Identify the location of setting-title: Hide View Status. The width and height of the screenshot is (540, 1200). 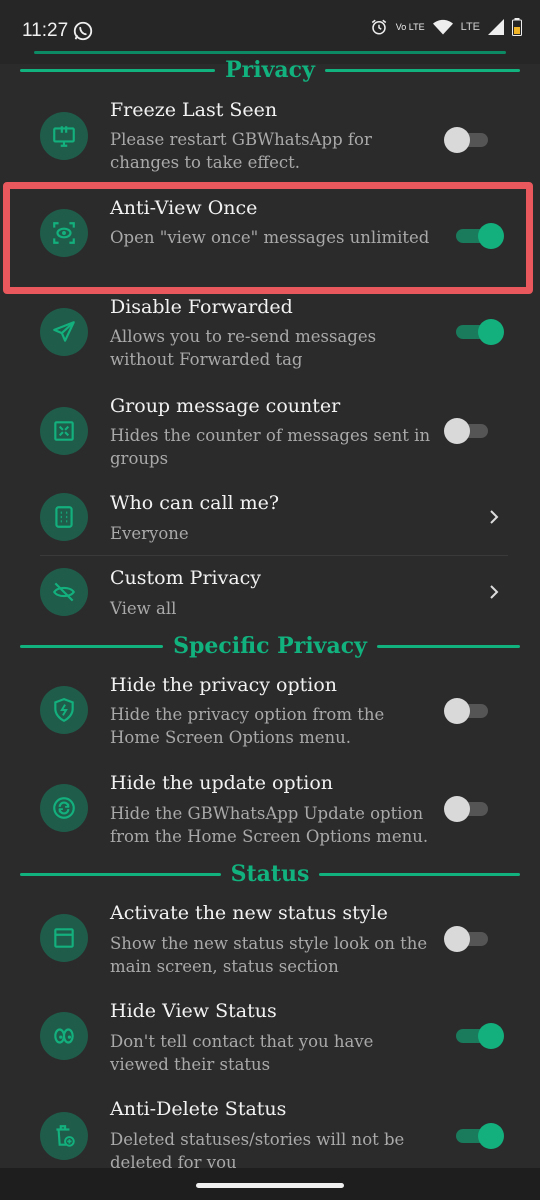
(193, 1011).